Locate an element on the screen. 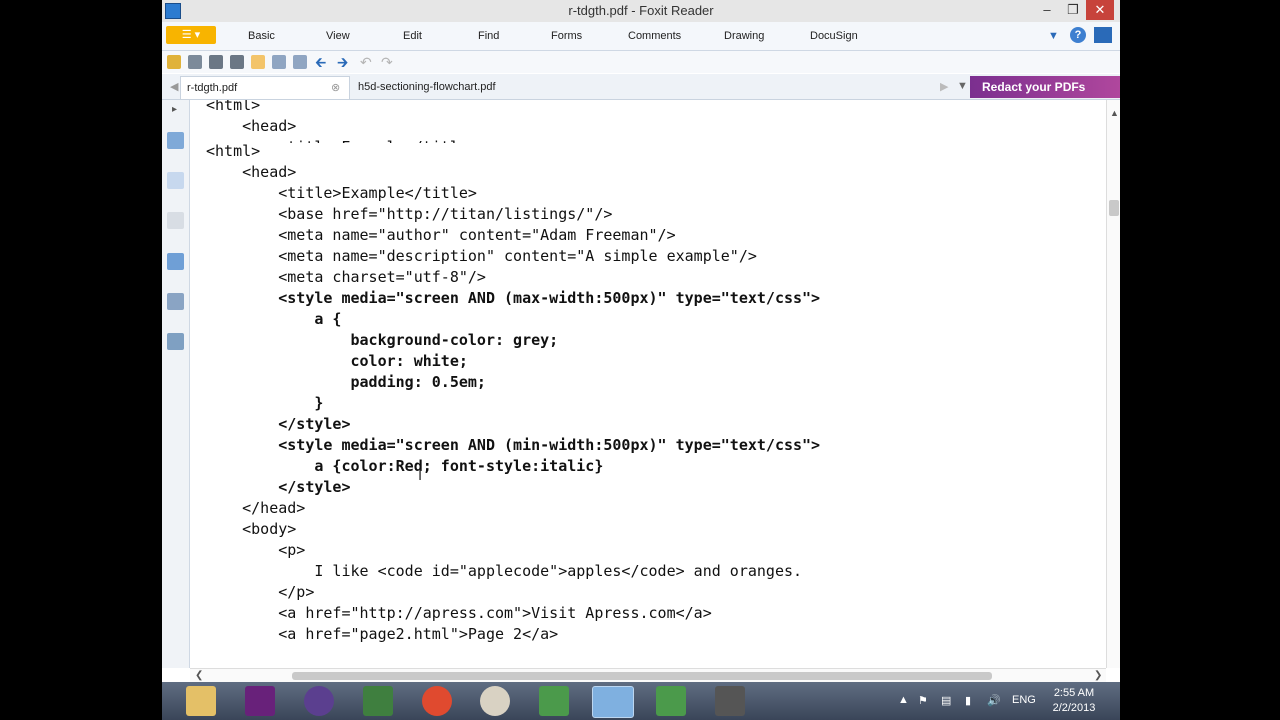  minimize-button: – is located at coordinates (1047, 10).